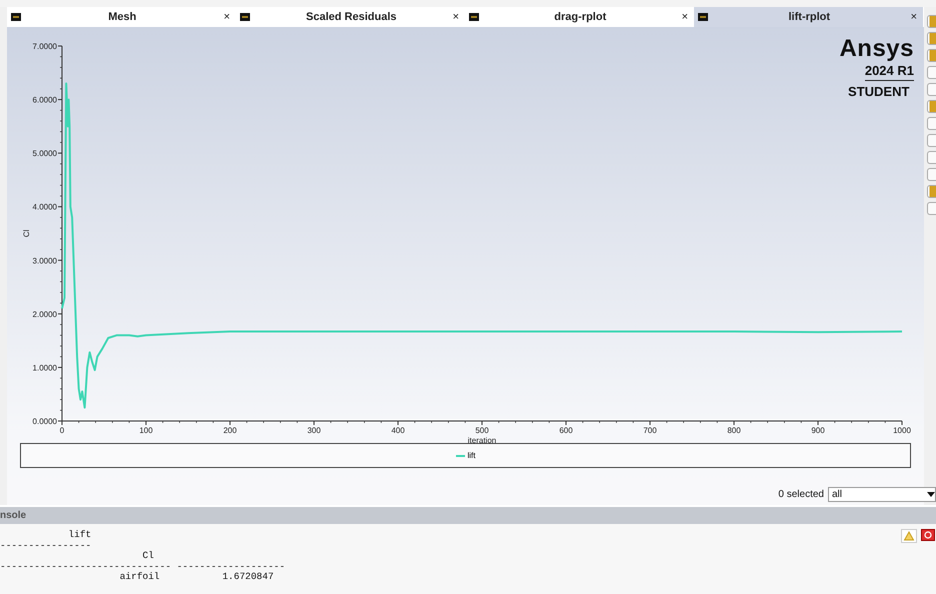 Image resolution: width=936 pixels, height=594 pixels. What do you see at coordinates (902, 430) in the screenshot?
I see `x-tick-label: 1000` at bounding box center [902, 430].